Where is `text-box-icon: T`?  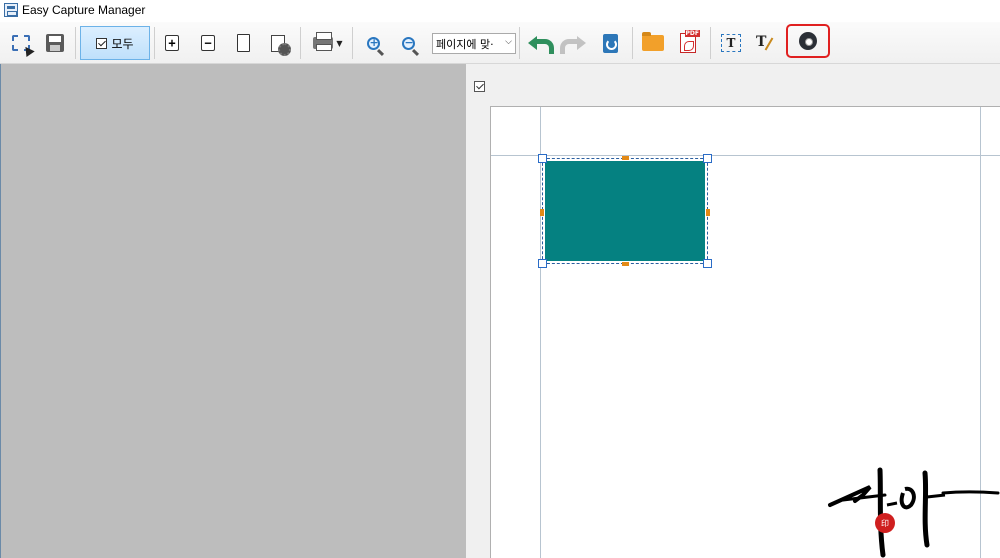
text-box-icon: T is located at coordinates (731, 43).